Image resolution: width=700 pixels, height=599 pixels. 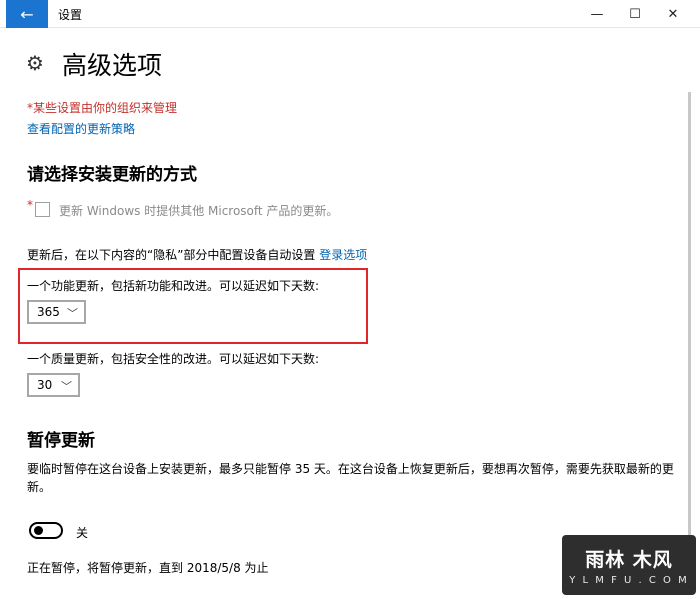 I want to click on back-arrow-icon: ←, so click(x=27, y=14).